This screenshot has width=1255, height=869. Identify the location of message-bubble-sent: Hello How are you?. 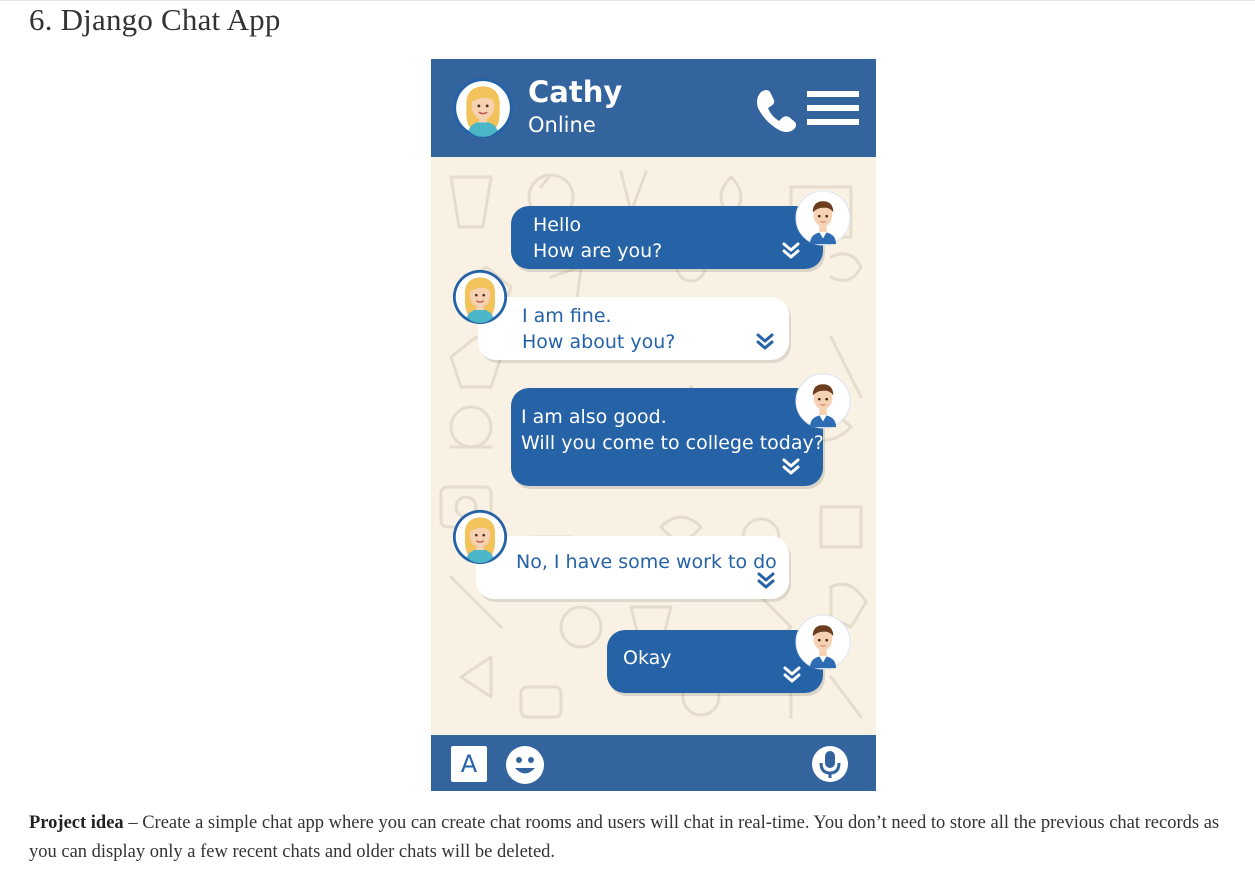
(667, 237).